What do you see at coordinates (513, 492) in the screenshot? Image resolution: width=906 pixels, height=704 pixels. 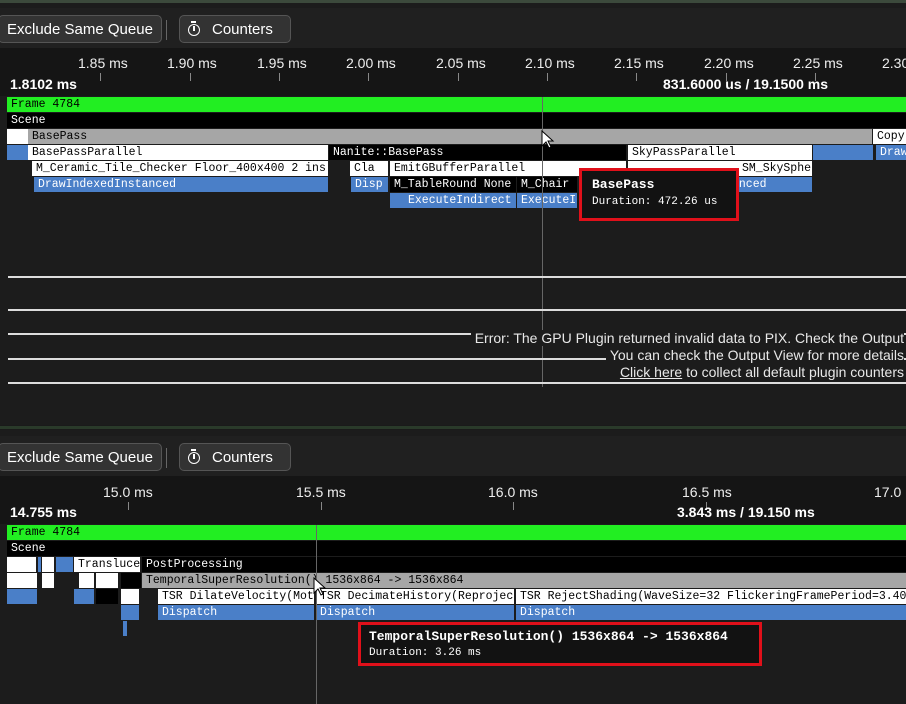 I see `ruler-tick: 16.0 ms` at bounding box center [513, 492].